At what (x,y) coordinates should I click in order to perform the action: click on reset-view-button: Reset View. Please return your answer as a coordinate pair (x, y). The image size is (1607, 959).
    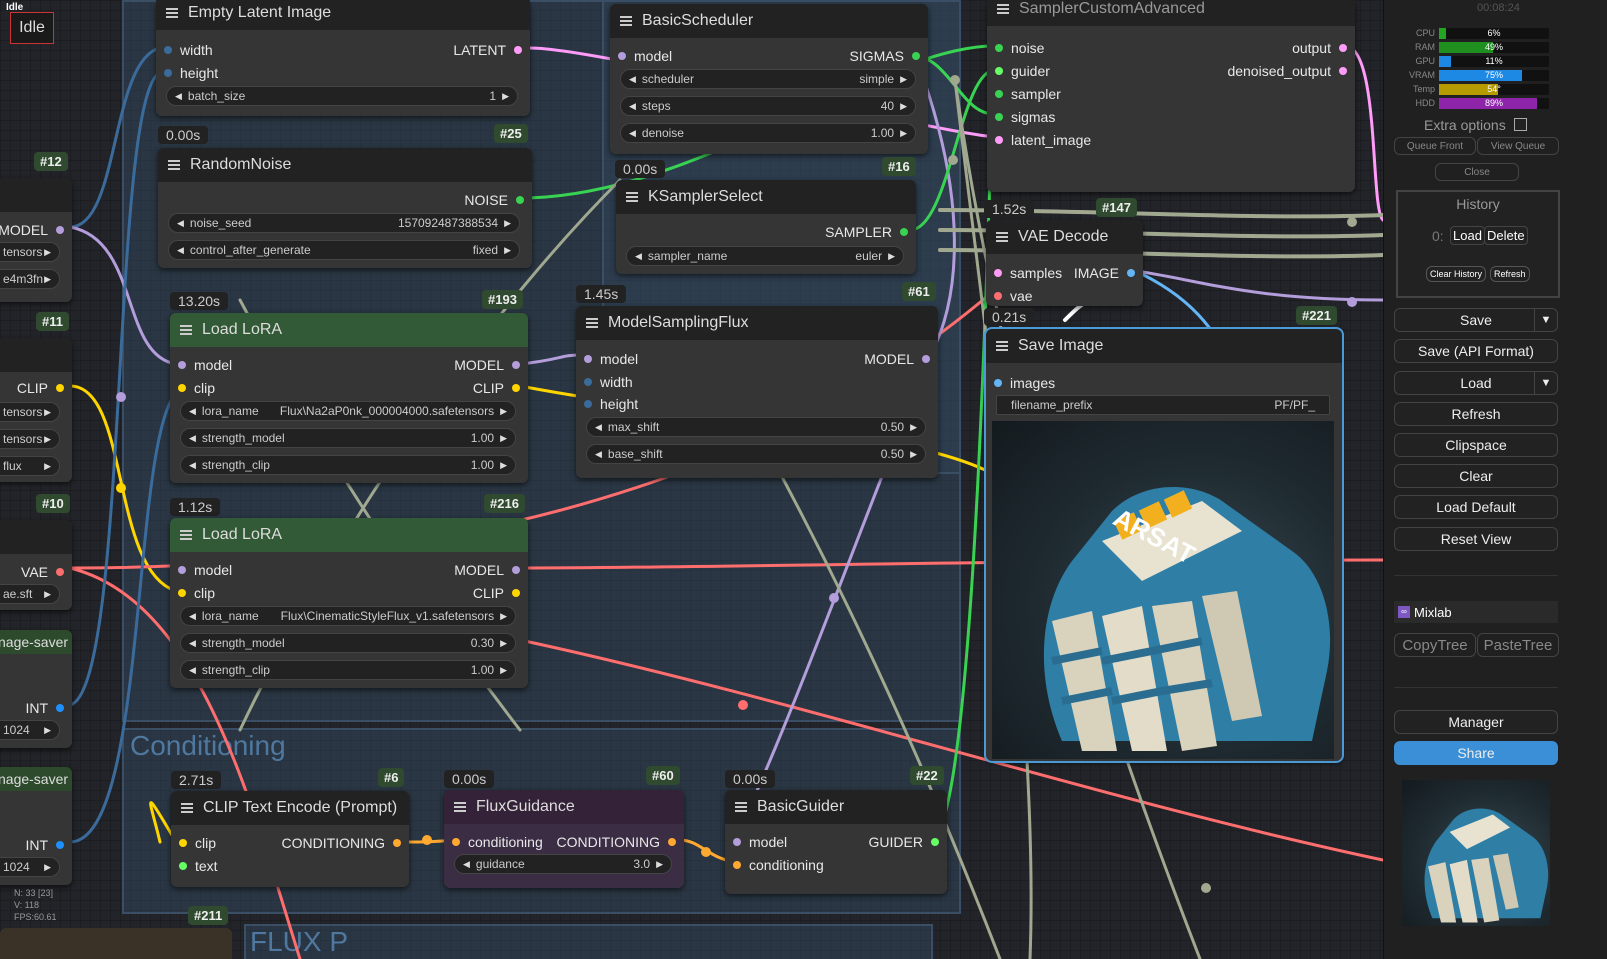
    Looking at the image, I should click on (1476, 539).